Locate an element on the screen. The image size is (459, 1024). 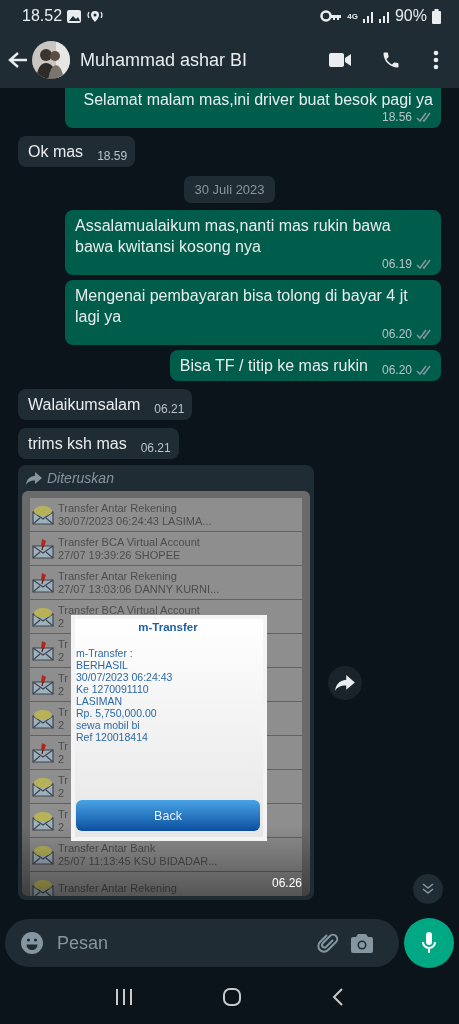
message-time: 06.19 is located at coordinates (396, 264).